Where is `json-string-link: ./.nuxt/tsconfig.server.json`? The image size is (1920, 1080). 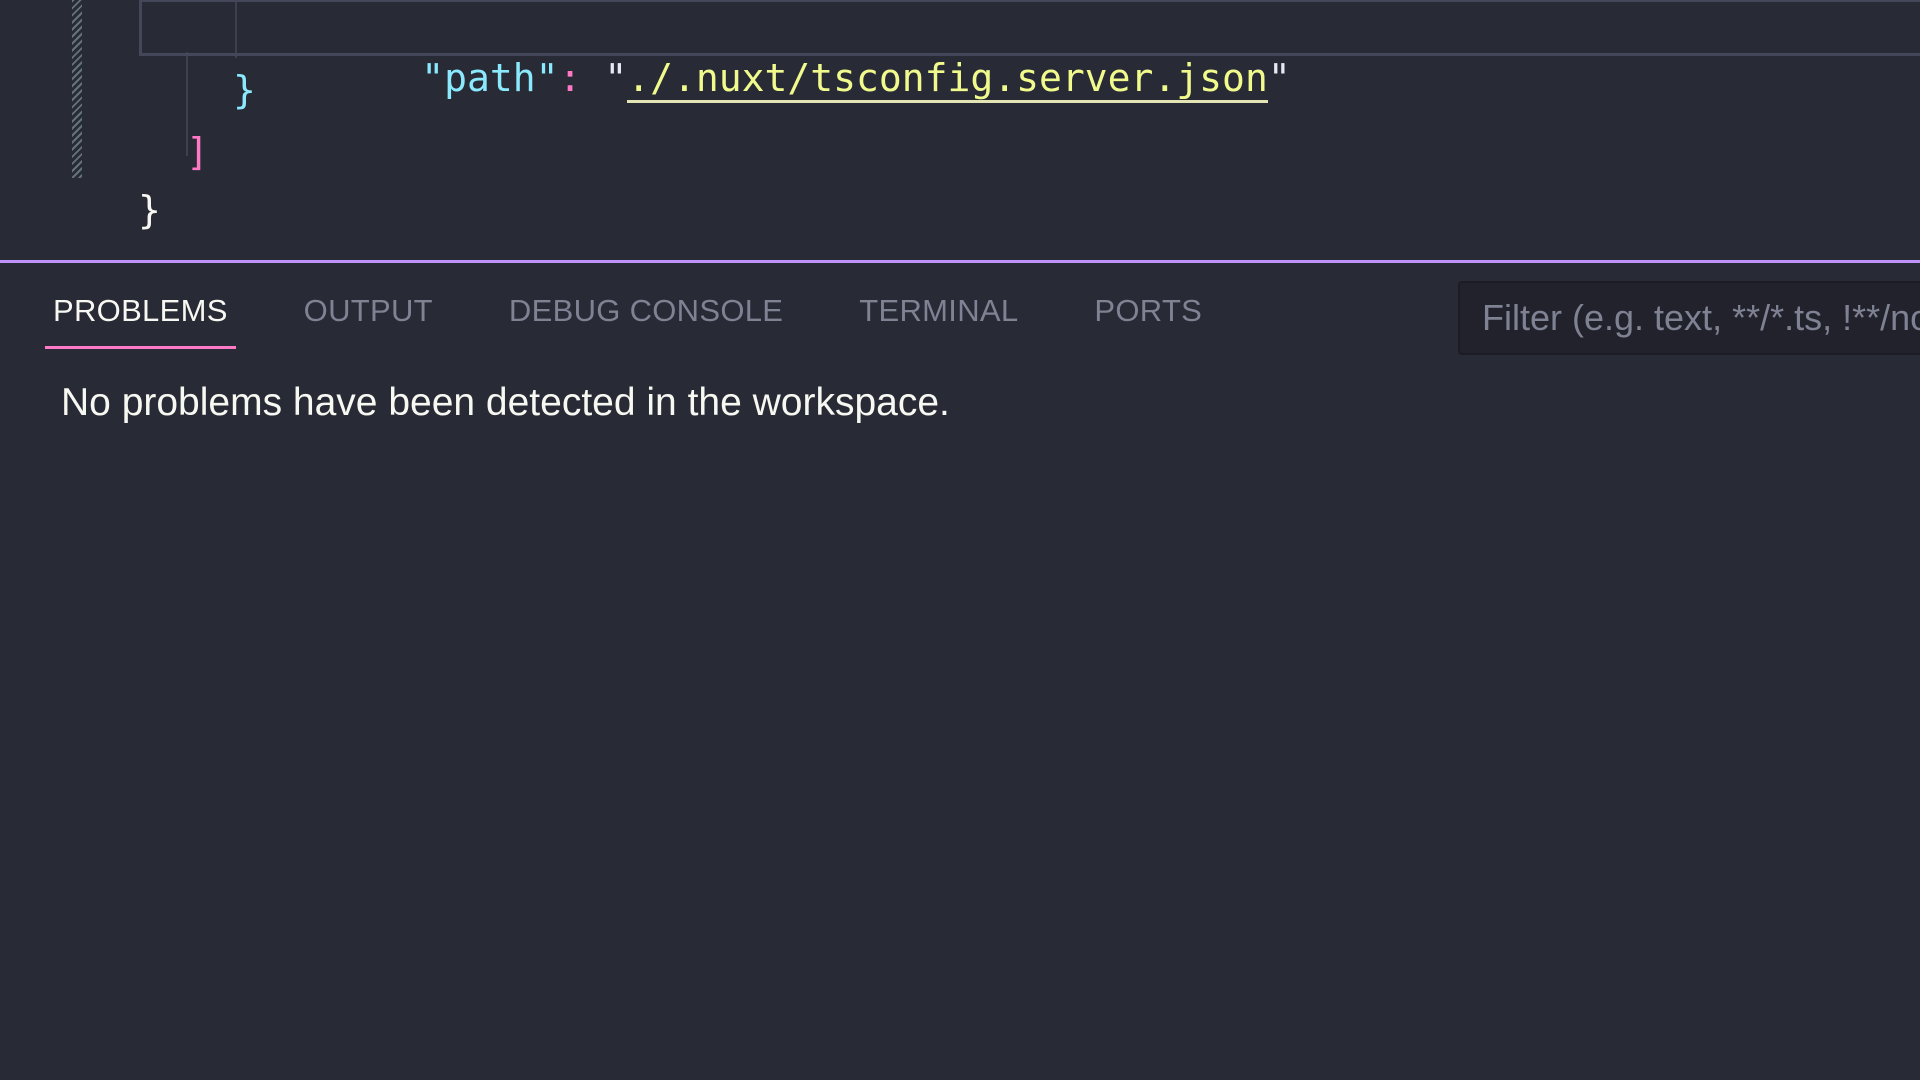
json-string-link: ./.nuxt/tsconfig.server.json is located at coordinates (947, 79).